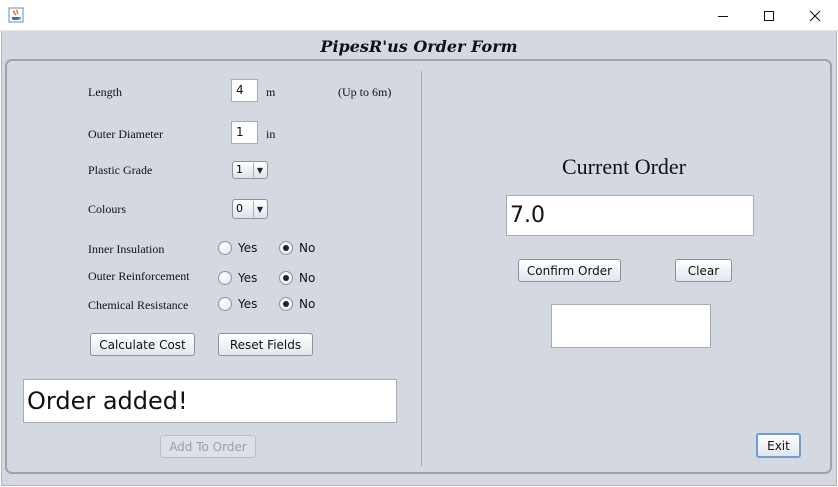 The width and height of the screenshot is (838, 487). What do you see at coordinates (105, 92) in the screenshot?
I see `length-label: Length` at bounding box center [105, 92].